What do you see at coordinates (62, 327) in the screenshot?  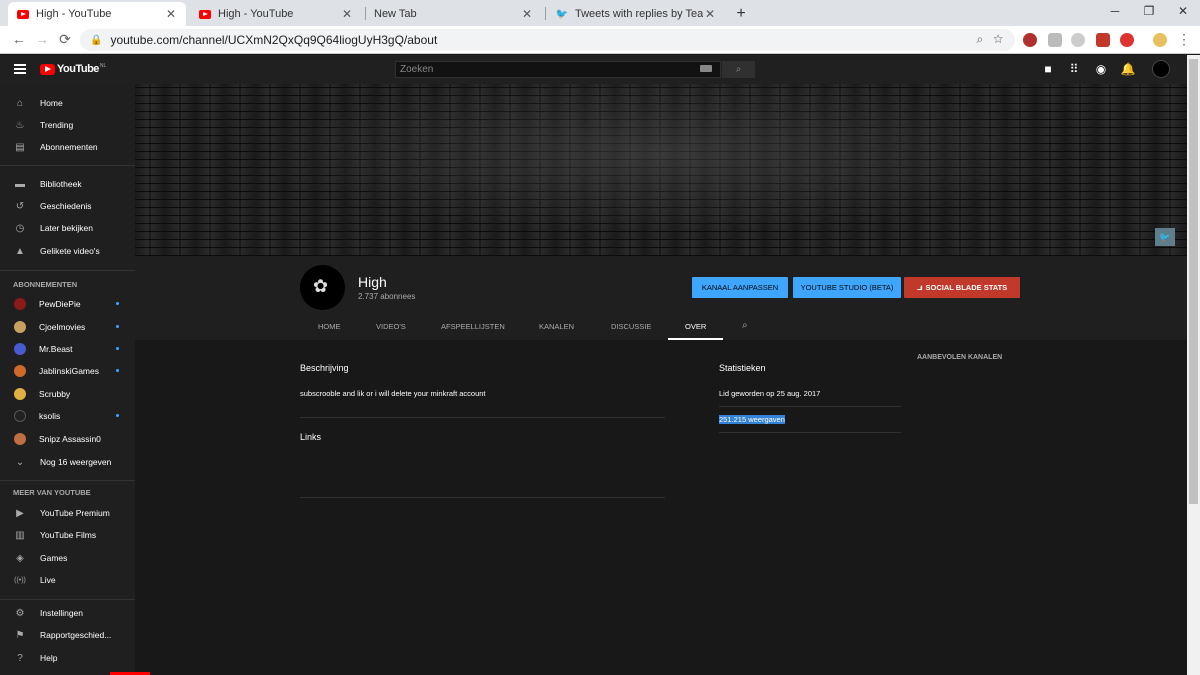 I see `sidebar-item-label: Cjoelmovies` at bounding box center [62, 327].